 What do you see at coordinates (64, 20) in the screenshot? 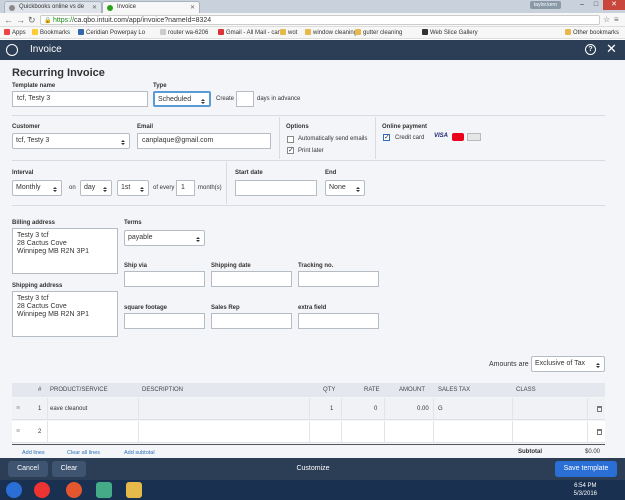
I see `url-scheme: https://` at bounding box center [64, 20].